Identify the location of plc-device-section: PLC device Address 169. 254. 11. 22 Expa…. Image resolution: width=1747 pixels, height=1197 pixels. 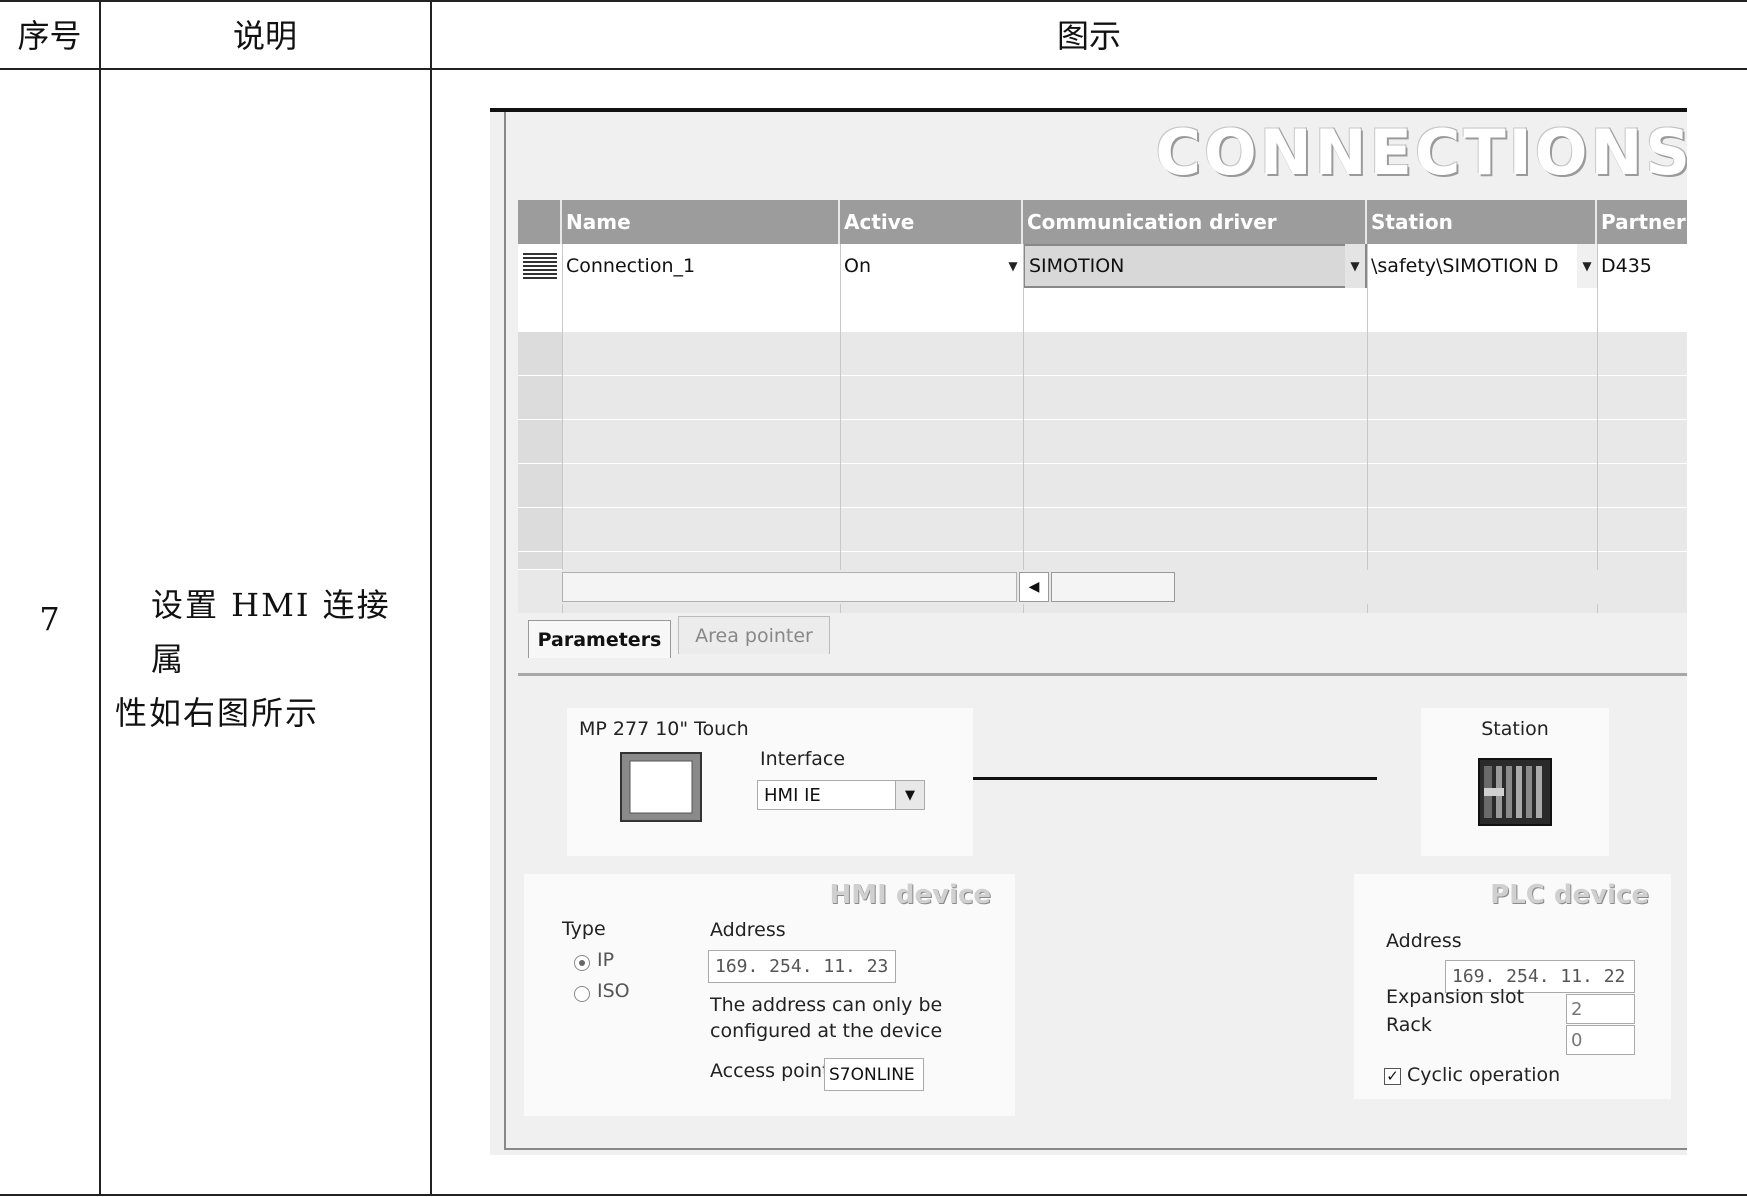
(1512, 986).